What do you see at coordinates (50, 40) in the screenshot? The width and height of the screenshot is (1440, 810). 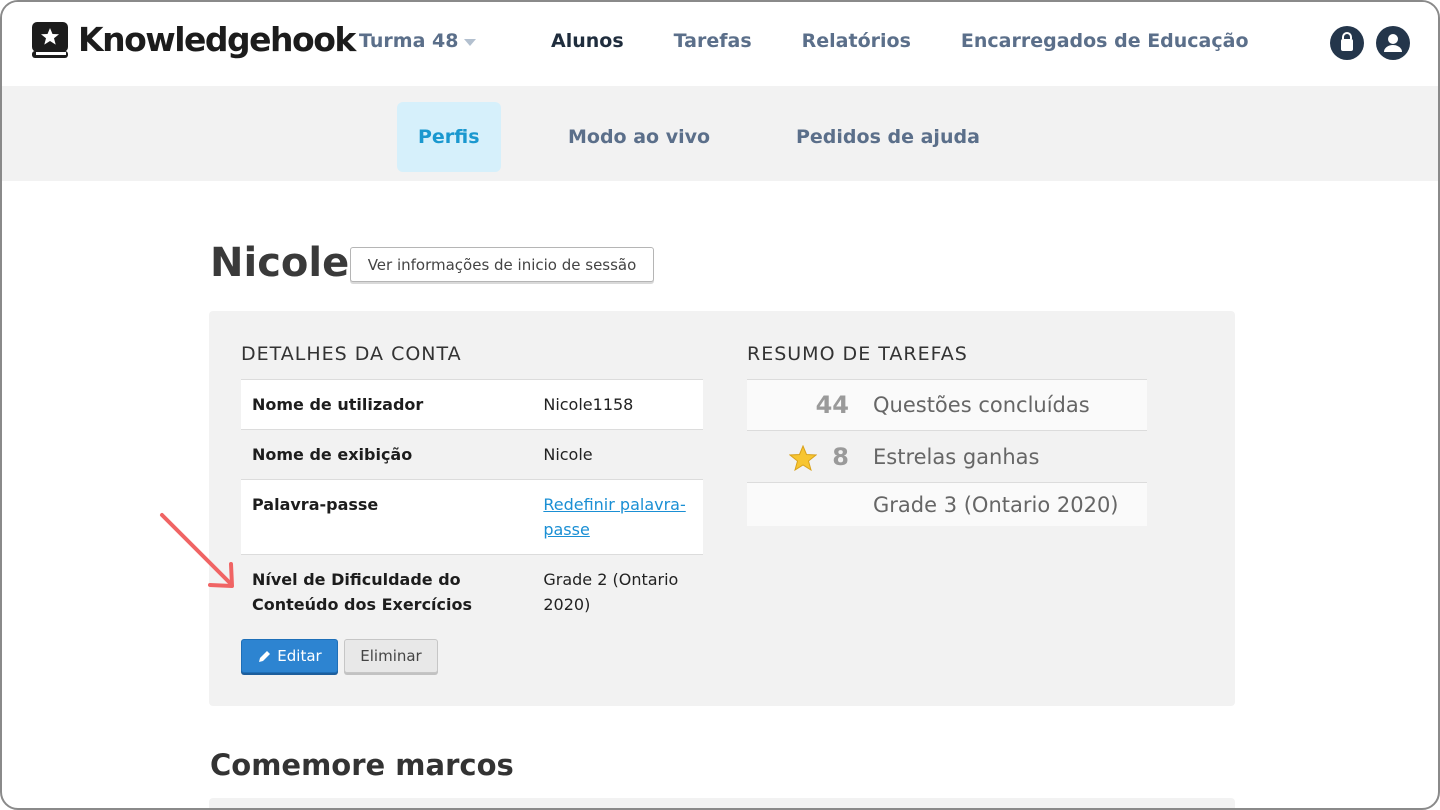 I see `book-star-icon` at bounding box center [50, 40].